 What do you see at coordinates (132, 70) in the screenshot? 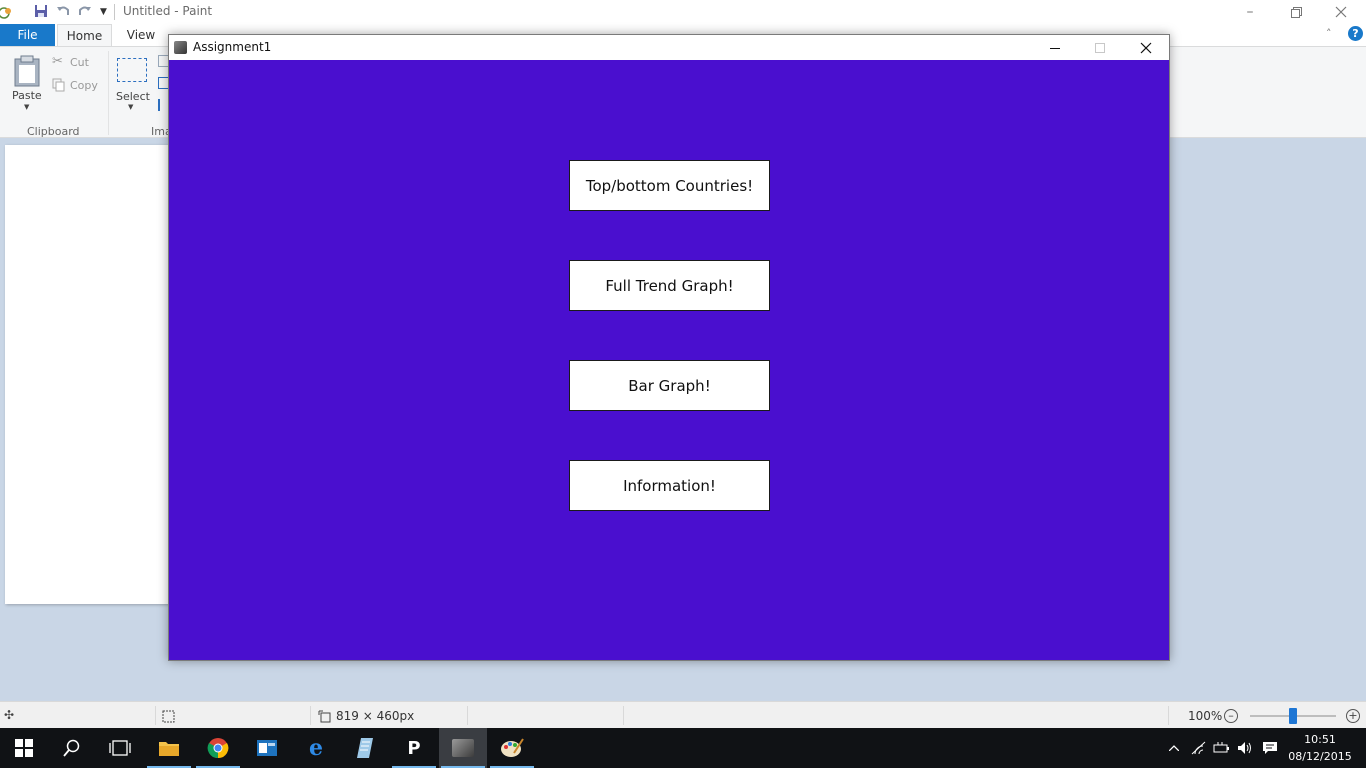
I see `select-rectangle-icon` at bounding box center [132, 70].